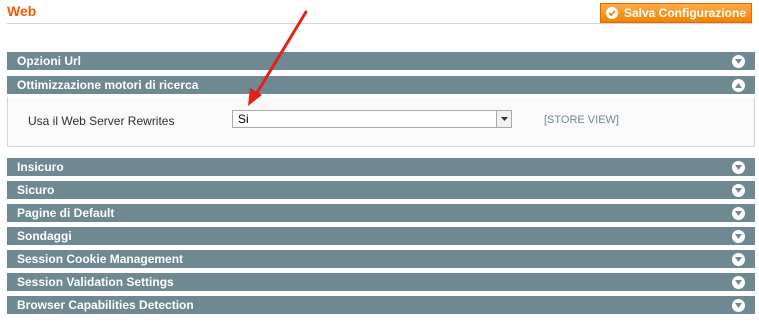 Image resolution: width=759 pixels, height=325 pixels. Describe the element at coordinates (36, 190) in the screenshot. I see `section-label: Sicuro` at that location.